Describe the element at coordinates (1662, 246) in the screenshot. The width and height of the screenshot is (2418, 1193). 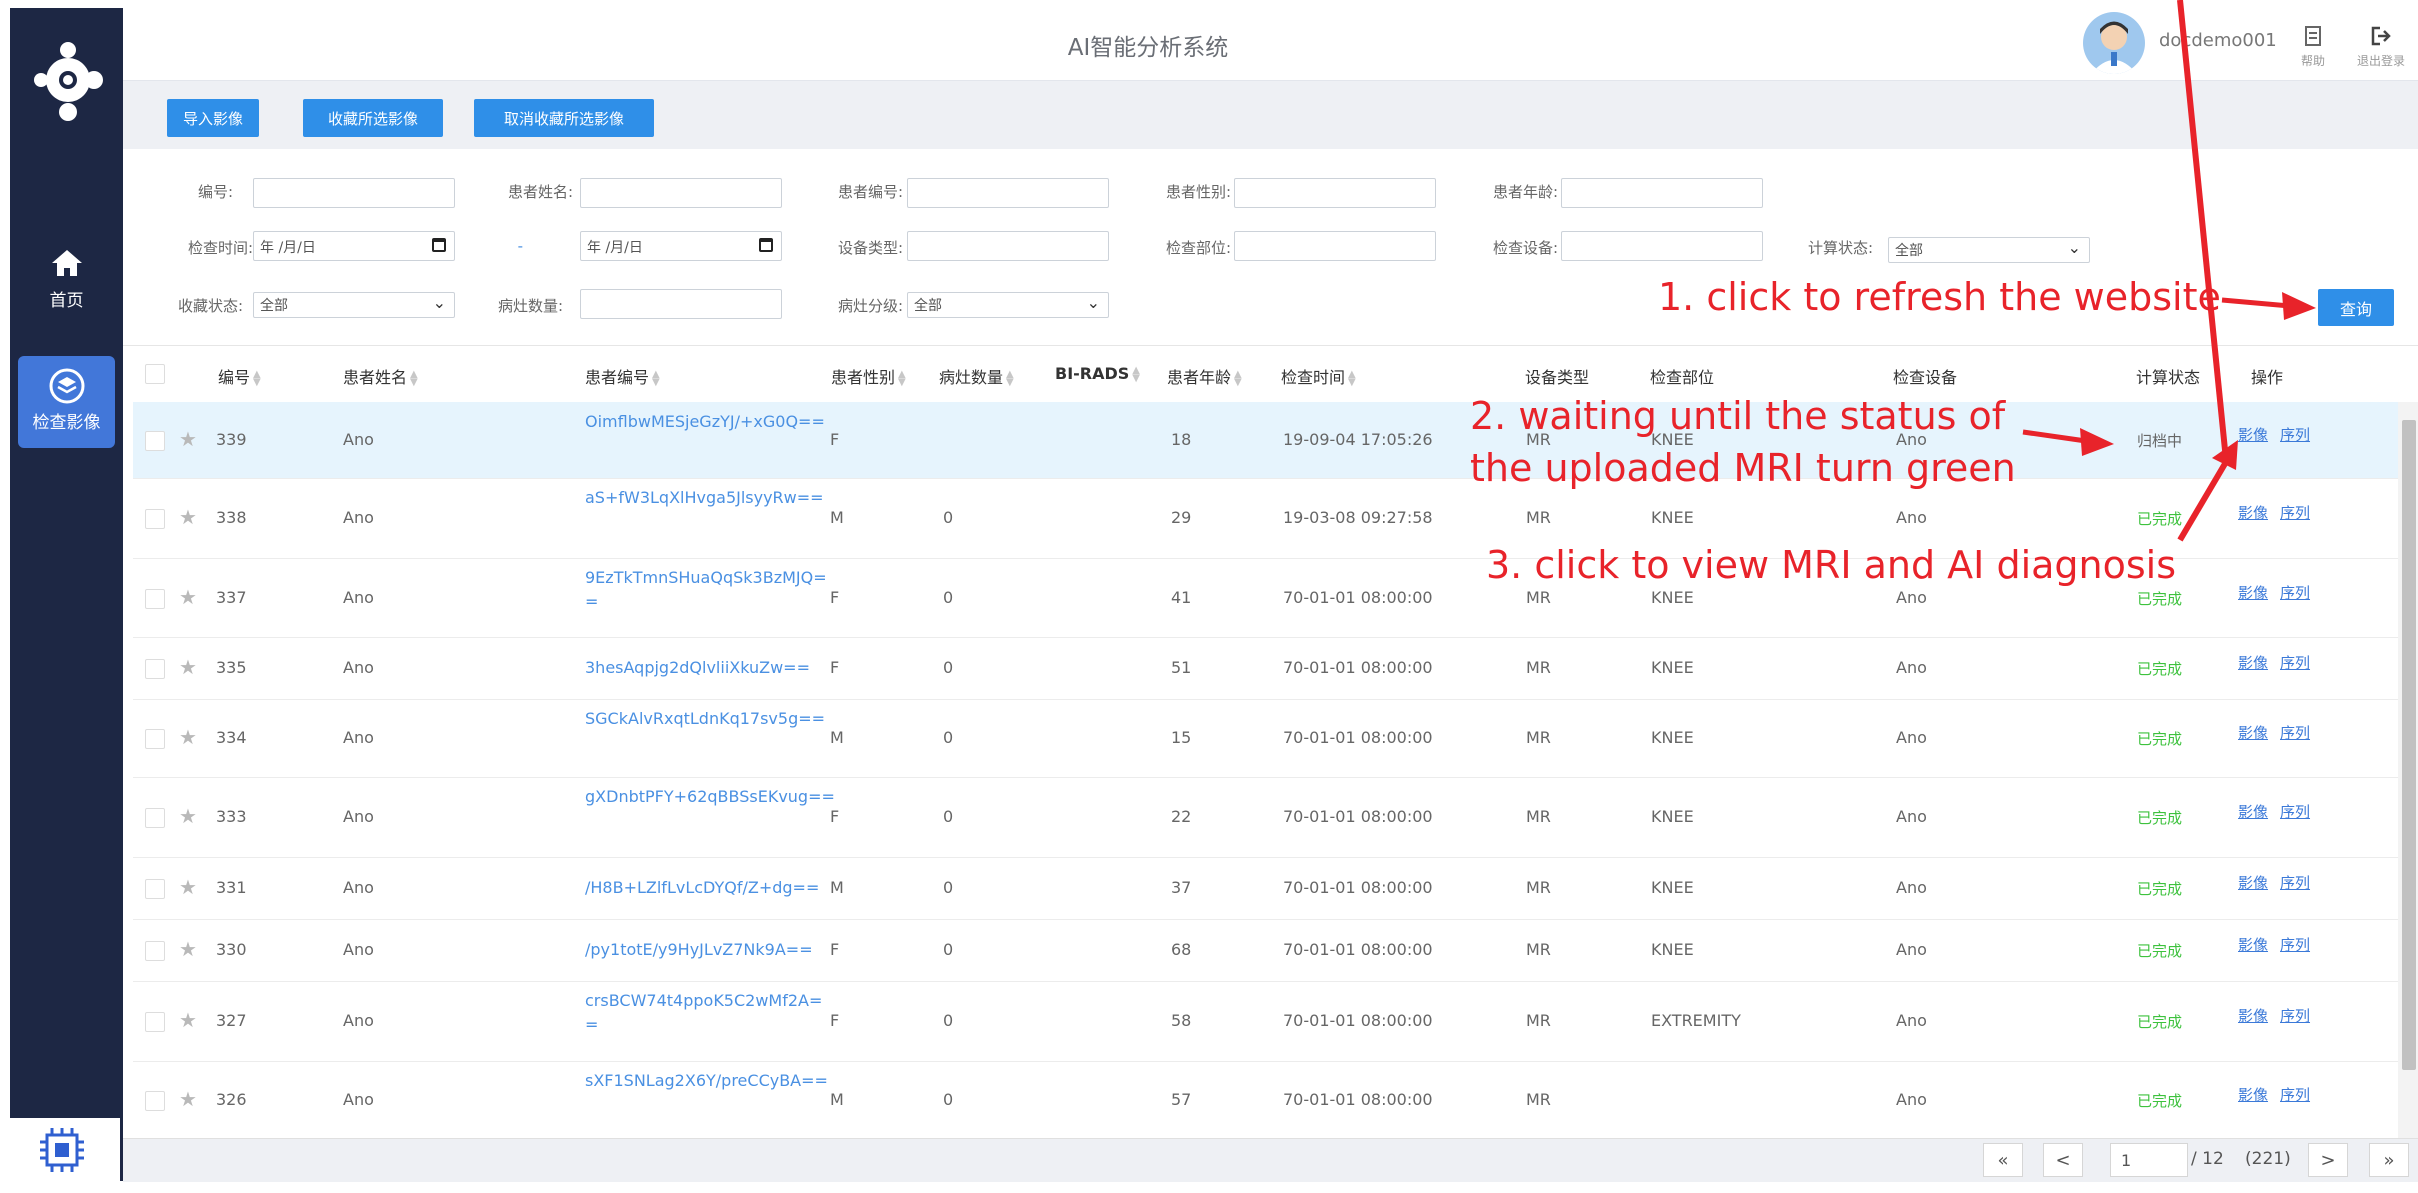
I see `device-input` at that location.